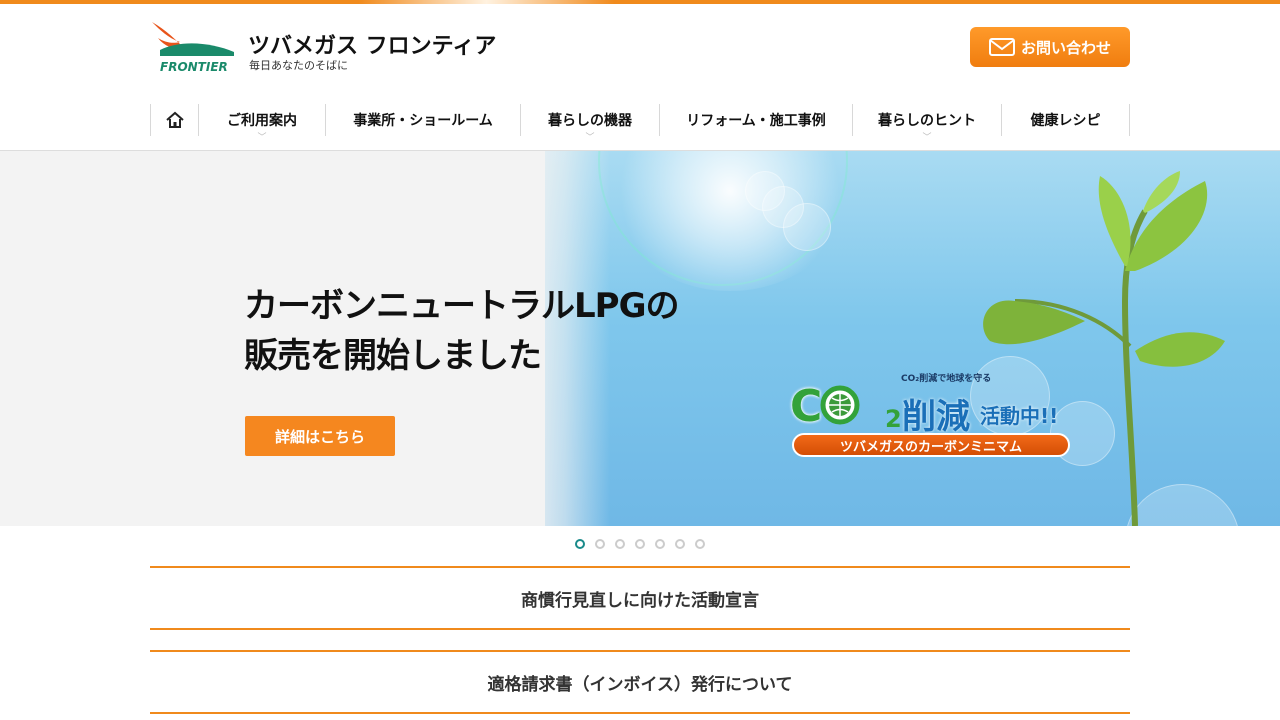  I want to click on nav-item-guide: ご利用案内 ﹀, so click(261, 123).